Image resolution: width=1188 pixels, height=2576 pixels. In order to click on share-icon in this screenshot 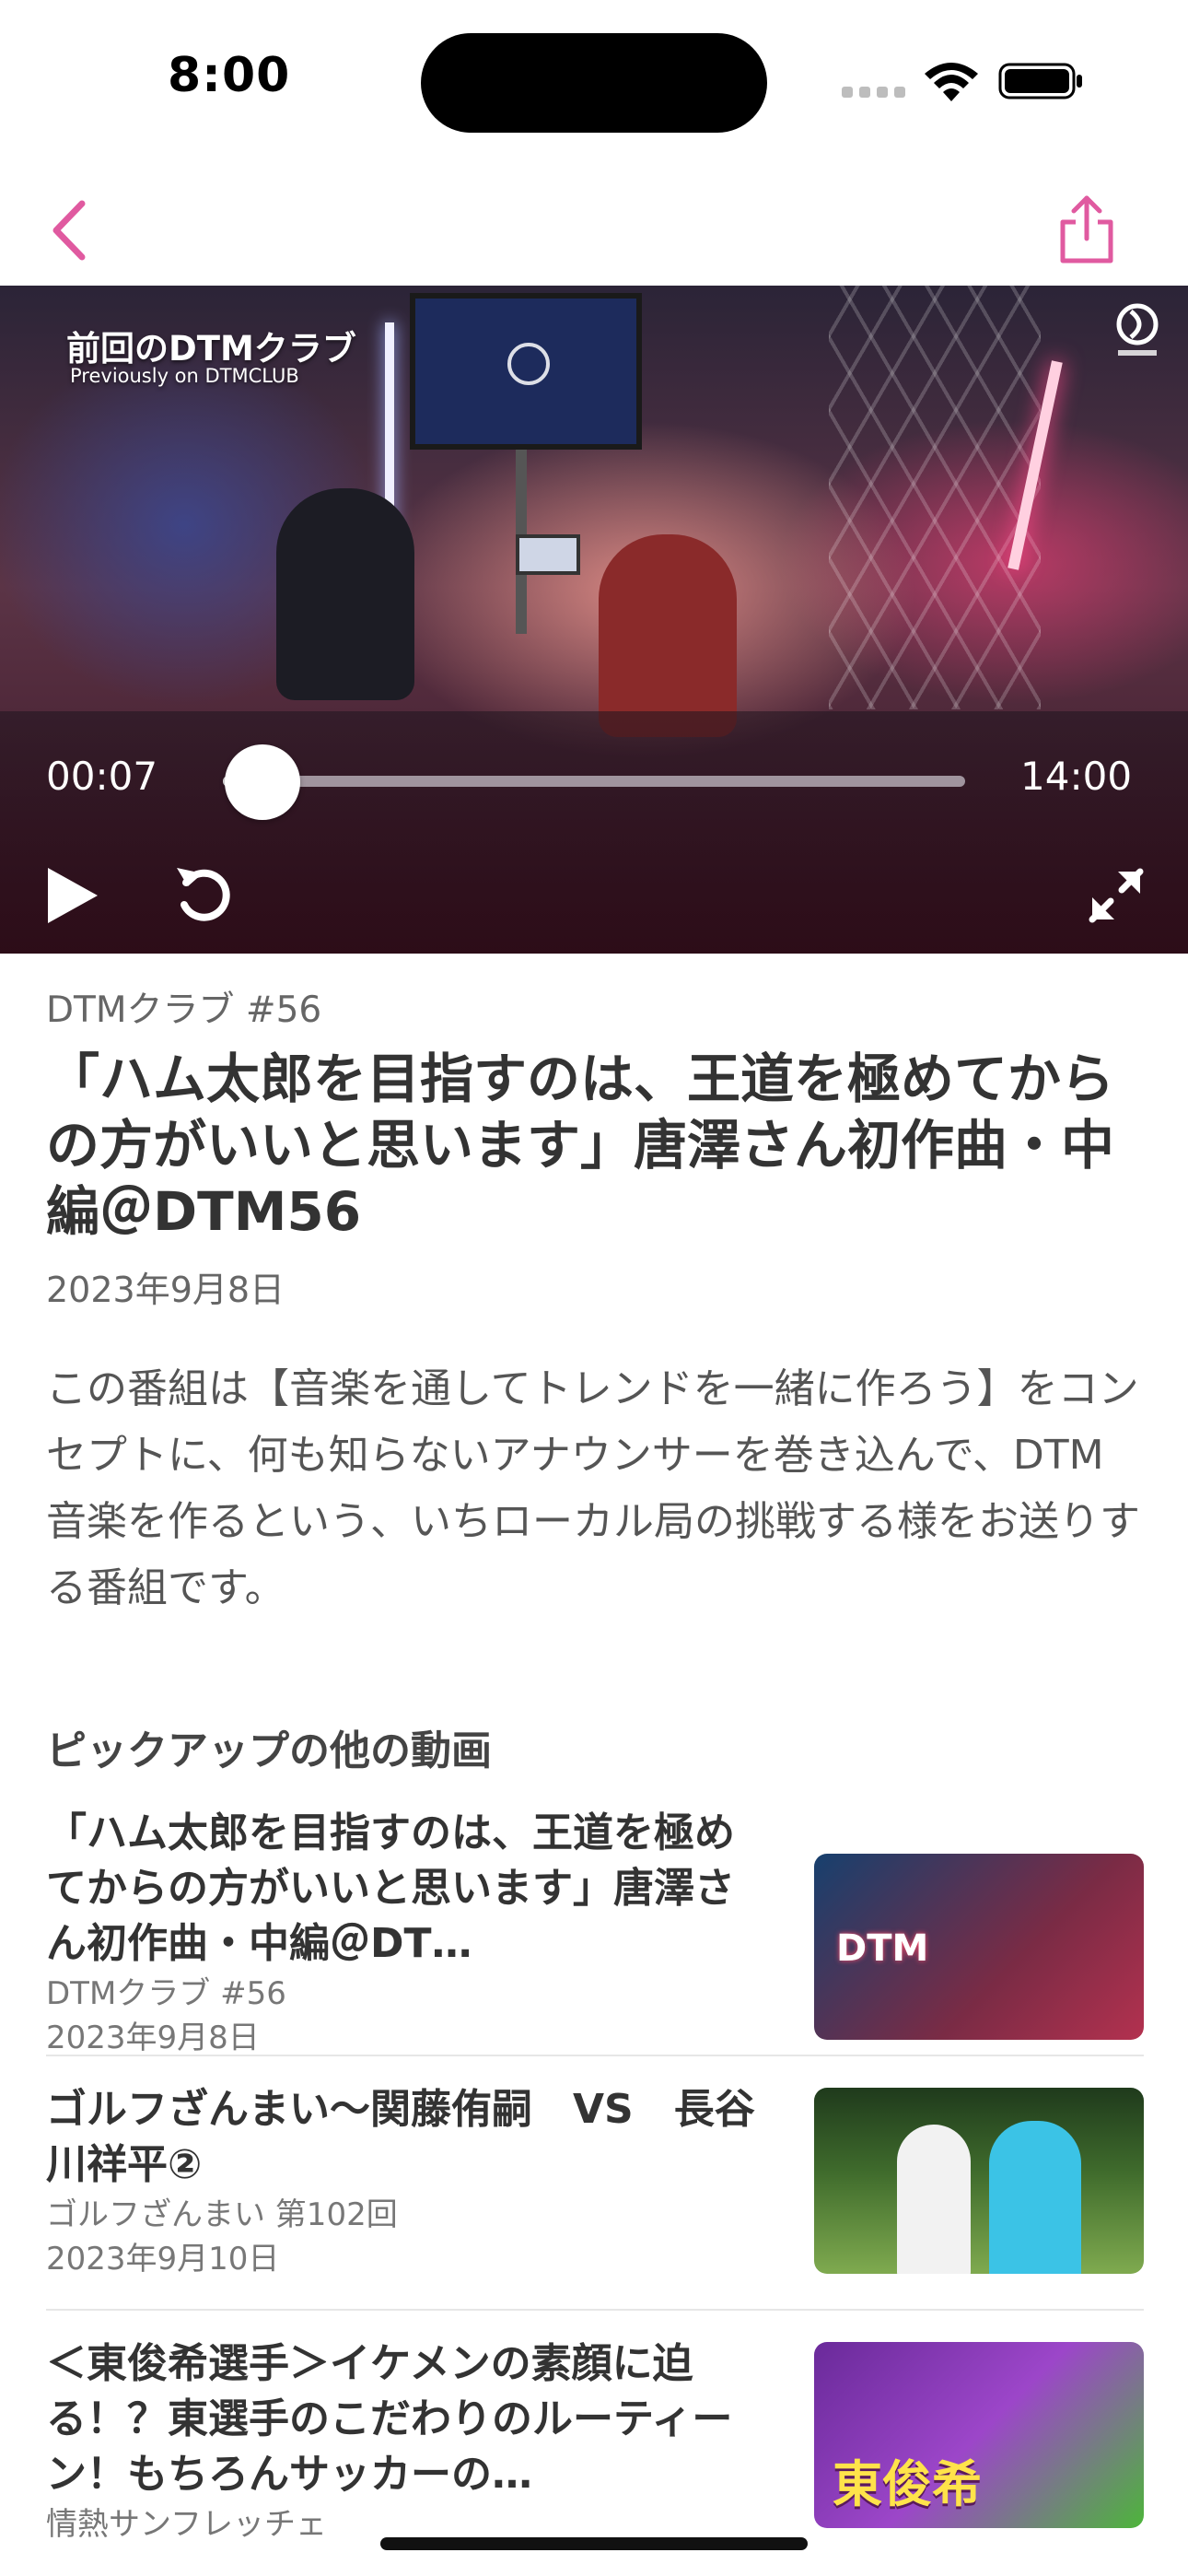, I will do `click(1086, 229)`.